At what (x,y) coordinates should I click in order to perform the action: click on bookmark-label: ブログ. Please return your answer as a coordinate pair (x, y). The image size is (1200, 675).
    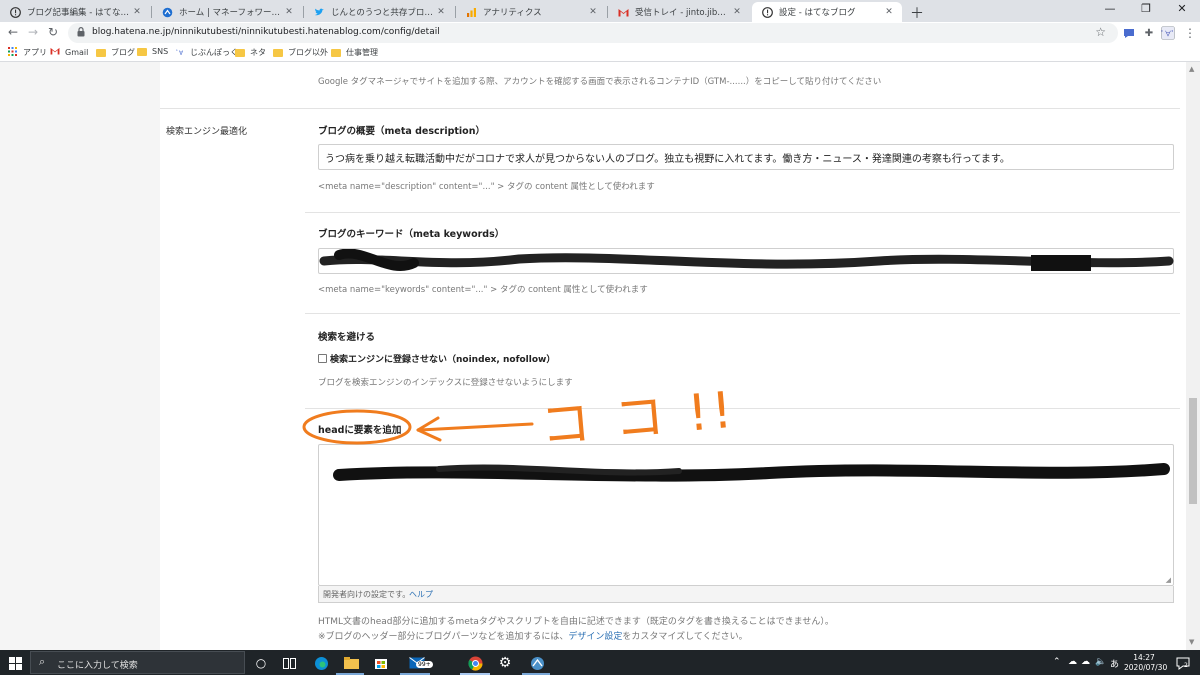
    Looking at the image, I should click on (123, 52).